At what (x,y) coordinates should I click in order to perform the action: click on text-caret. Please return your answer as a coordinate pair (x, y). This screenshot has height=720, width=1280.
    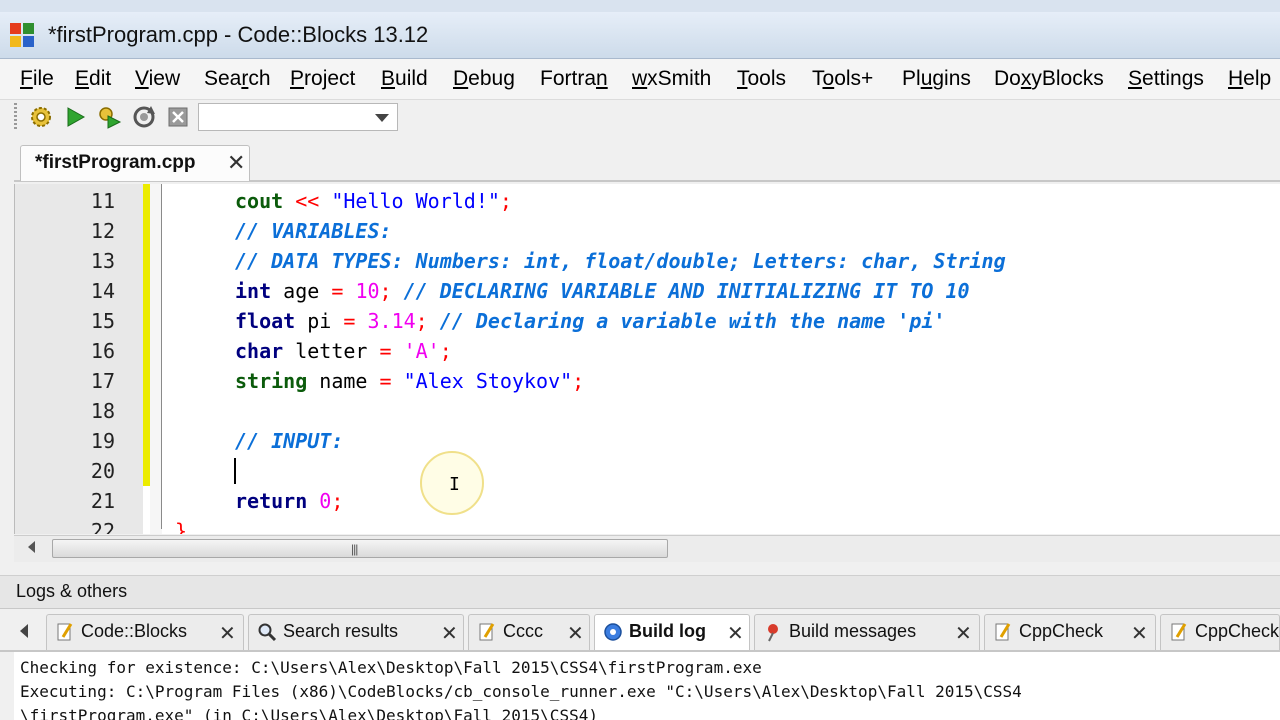
    Looking at the image, I should click on (235, 471).